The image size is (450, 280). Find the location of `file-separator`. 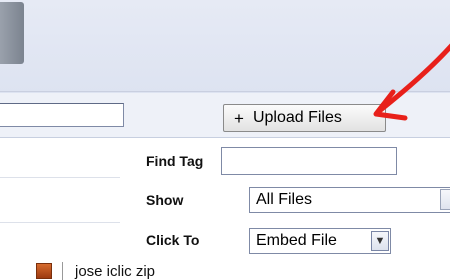

file-separator is located at coordinates (62, 271).